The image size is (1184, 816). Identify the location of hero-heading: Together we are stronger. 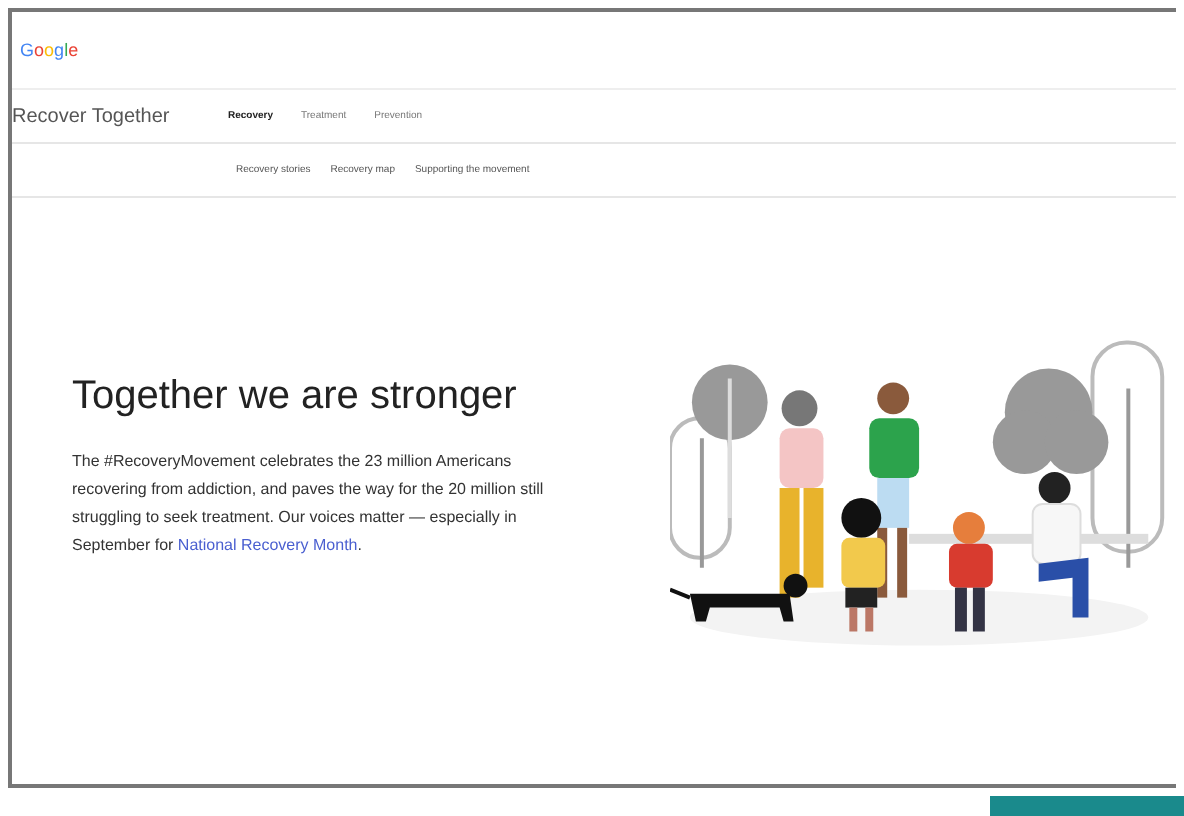
(295, 397).